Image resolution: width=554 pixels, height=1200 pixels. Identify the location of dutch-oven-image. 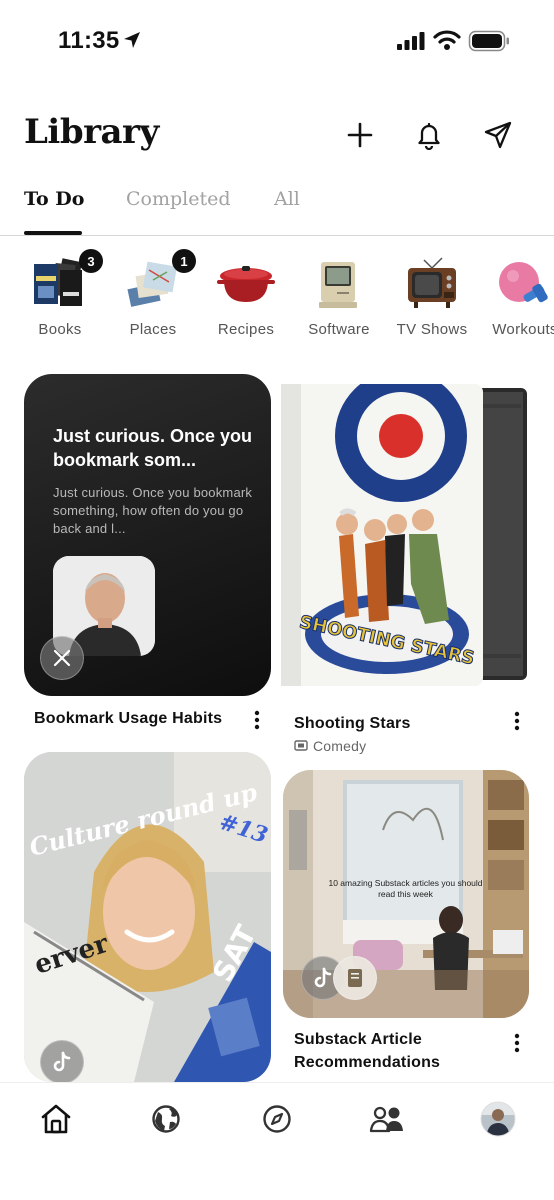
(246, 284).